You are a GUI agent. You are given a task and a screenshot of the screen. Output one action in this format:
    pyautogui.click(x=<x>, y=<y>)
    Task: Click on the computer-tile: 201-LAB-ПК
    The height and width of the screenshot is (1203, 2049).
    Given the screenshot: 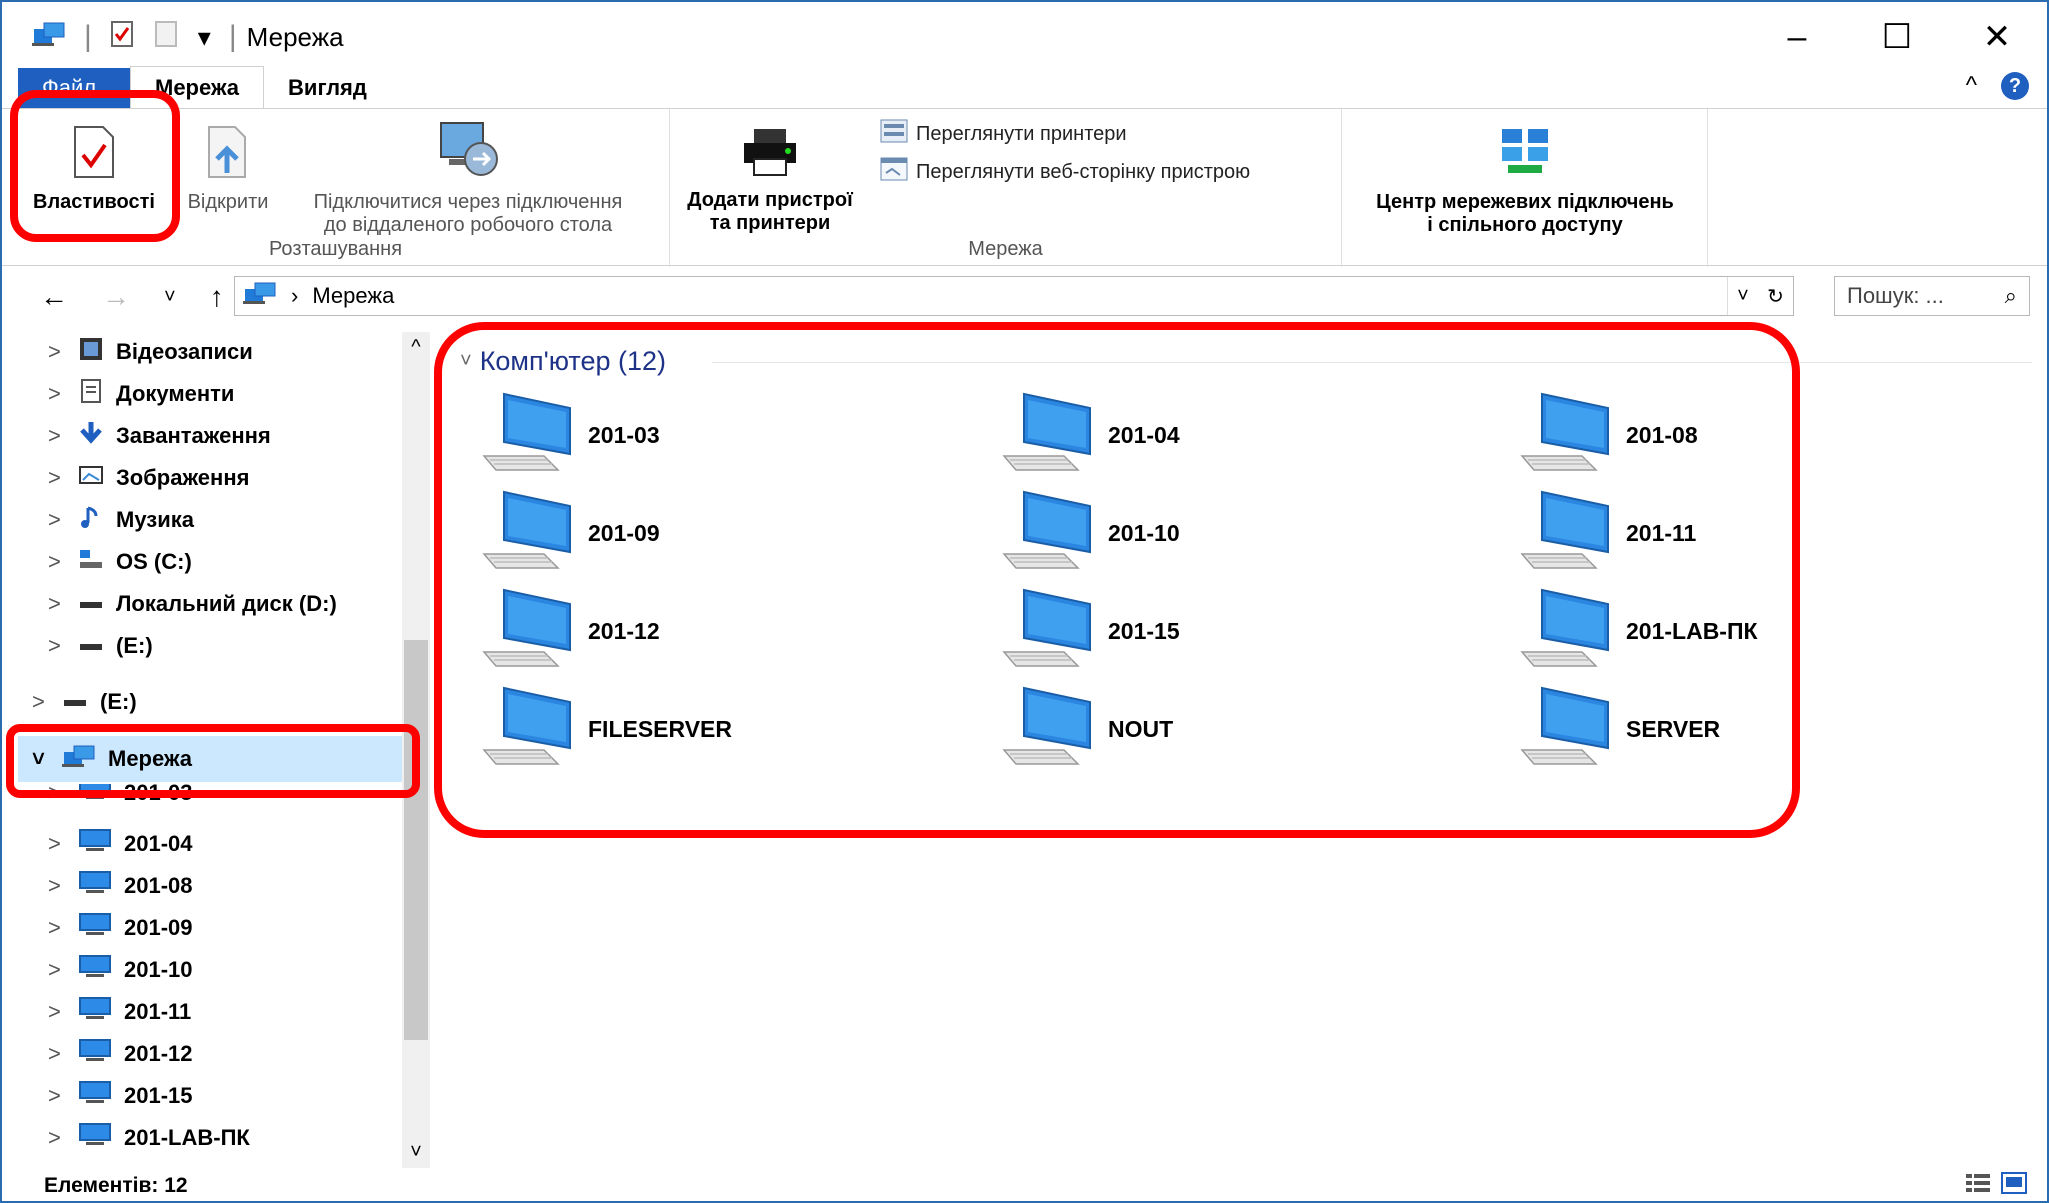 What is the action you would take?
    pyautogui.click(x=1639, y=631)
    